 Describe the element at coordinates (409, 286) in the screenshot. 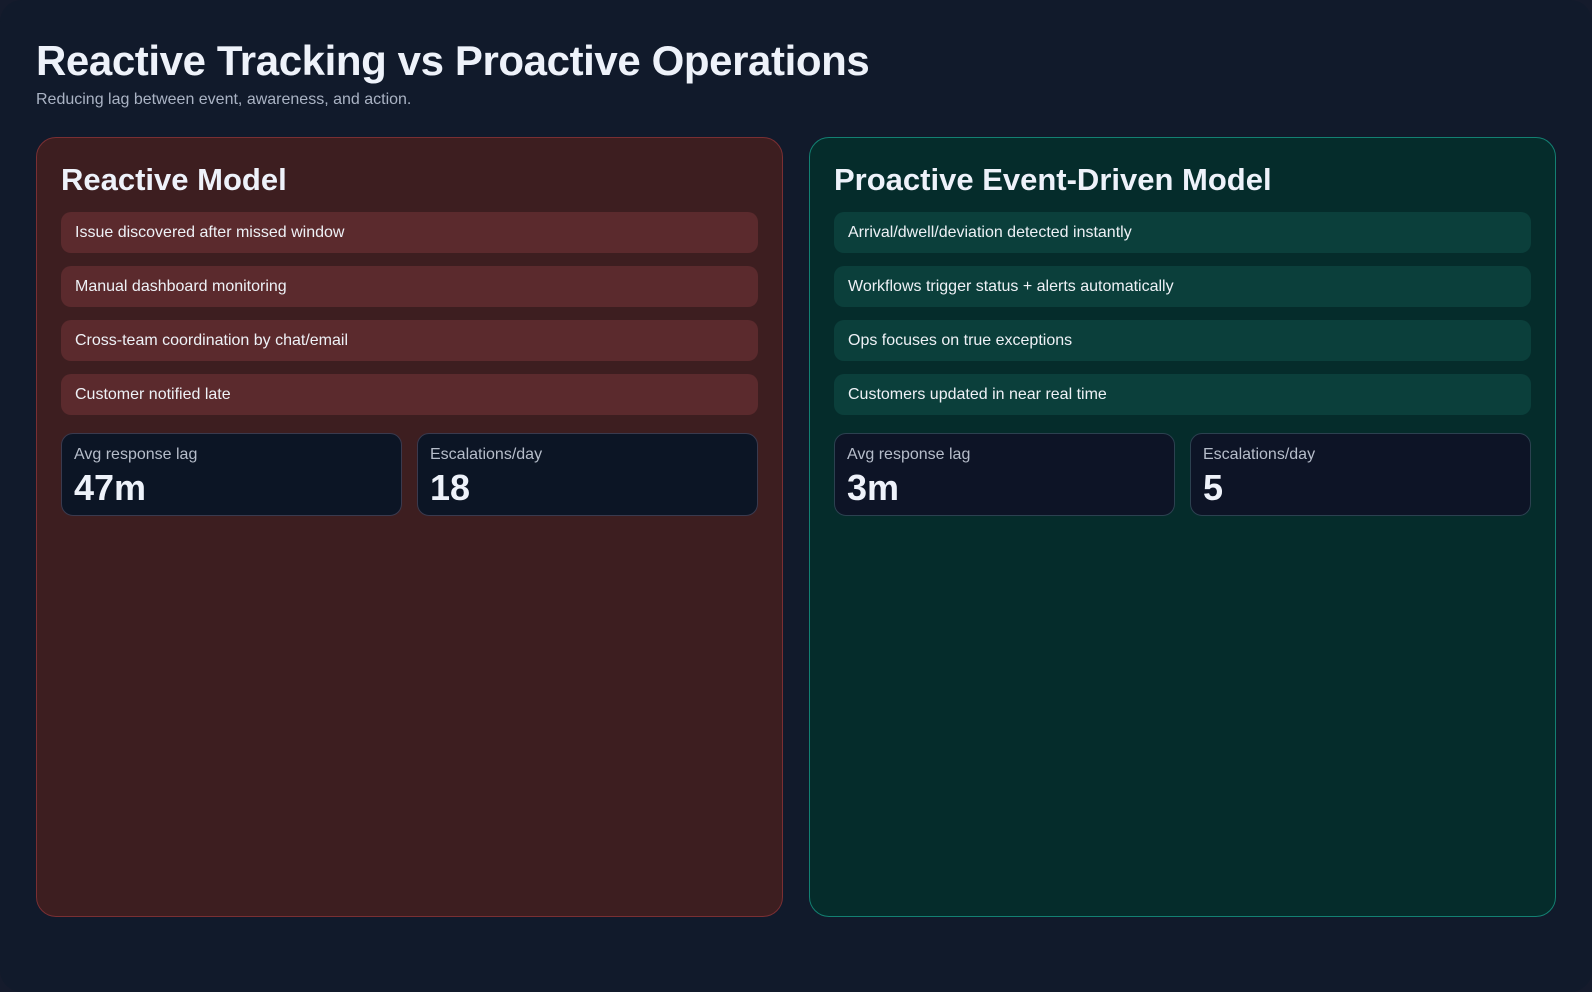

I see `reactive-item: Manual dashboard monitoring` at that location.